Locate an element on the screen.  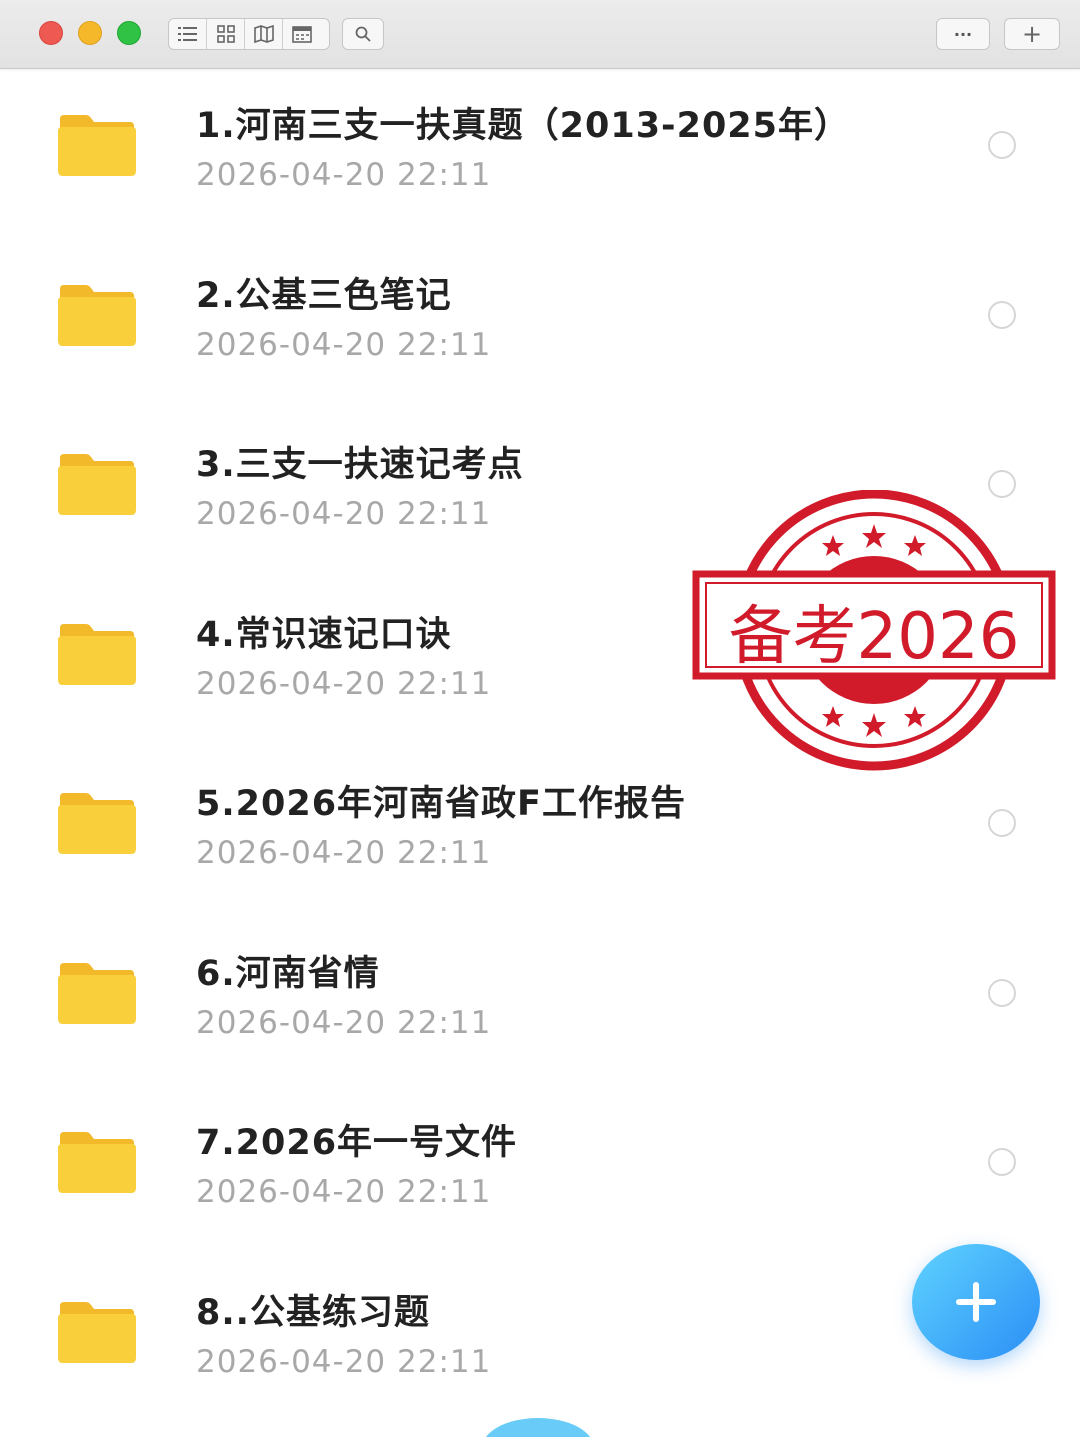
file-name: 3.三支一扶速记考点 is located at coordinates (360, 465).